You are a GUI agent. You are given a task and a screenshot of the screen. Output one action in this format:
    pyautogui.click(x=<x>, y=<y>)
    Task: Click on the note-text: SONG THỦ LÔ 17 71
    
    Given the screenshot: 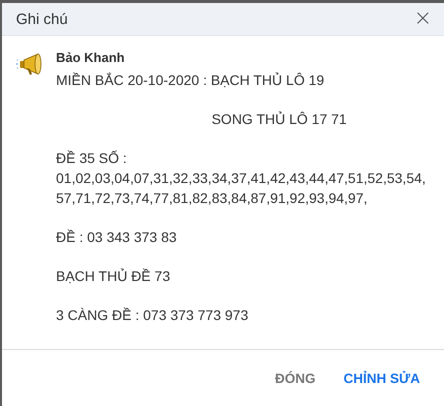 What is the action you would take?
    pyautogui.click(x=279, y=119)
    